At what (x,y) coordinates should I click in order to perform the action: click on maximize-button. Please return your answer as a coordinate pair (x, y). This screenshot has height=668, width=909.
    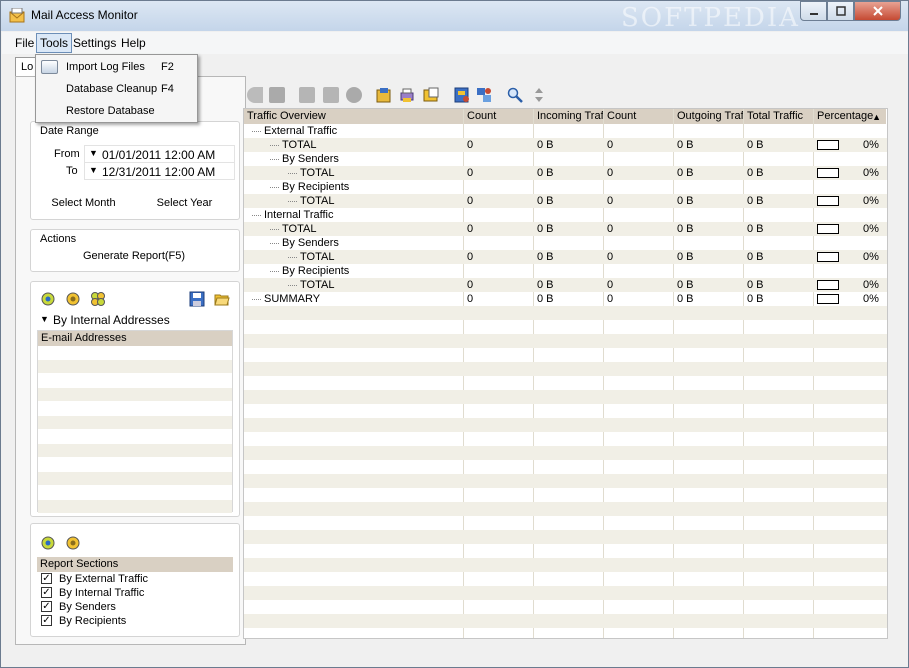
    Looking at the image, I should click on (840, 11).